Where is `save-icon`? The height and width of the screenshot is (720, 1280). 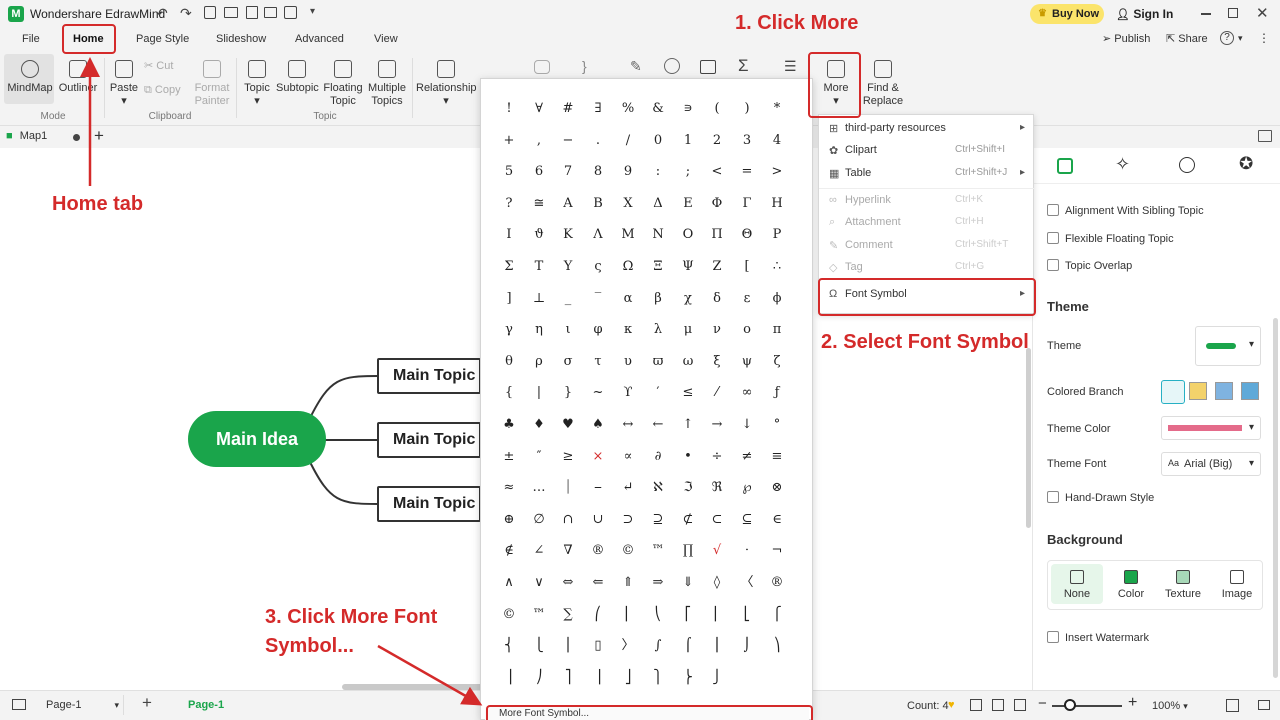
save-icon is located at coordinates (252, 12).